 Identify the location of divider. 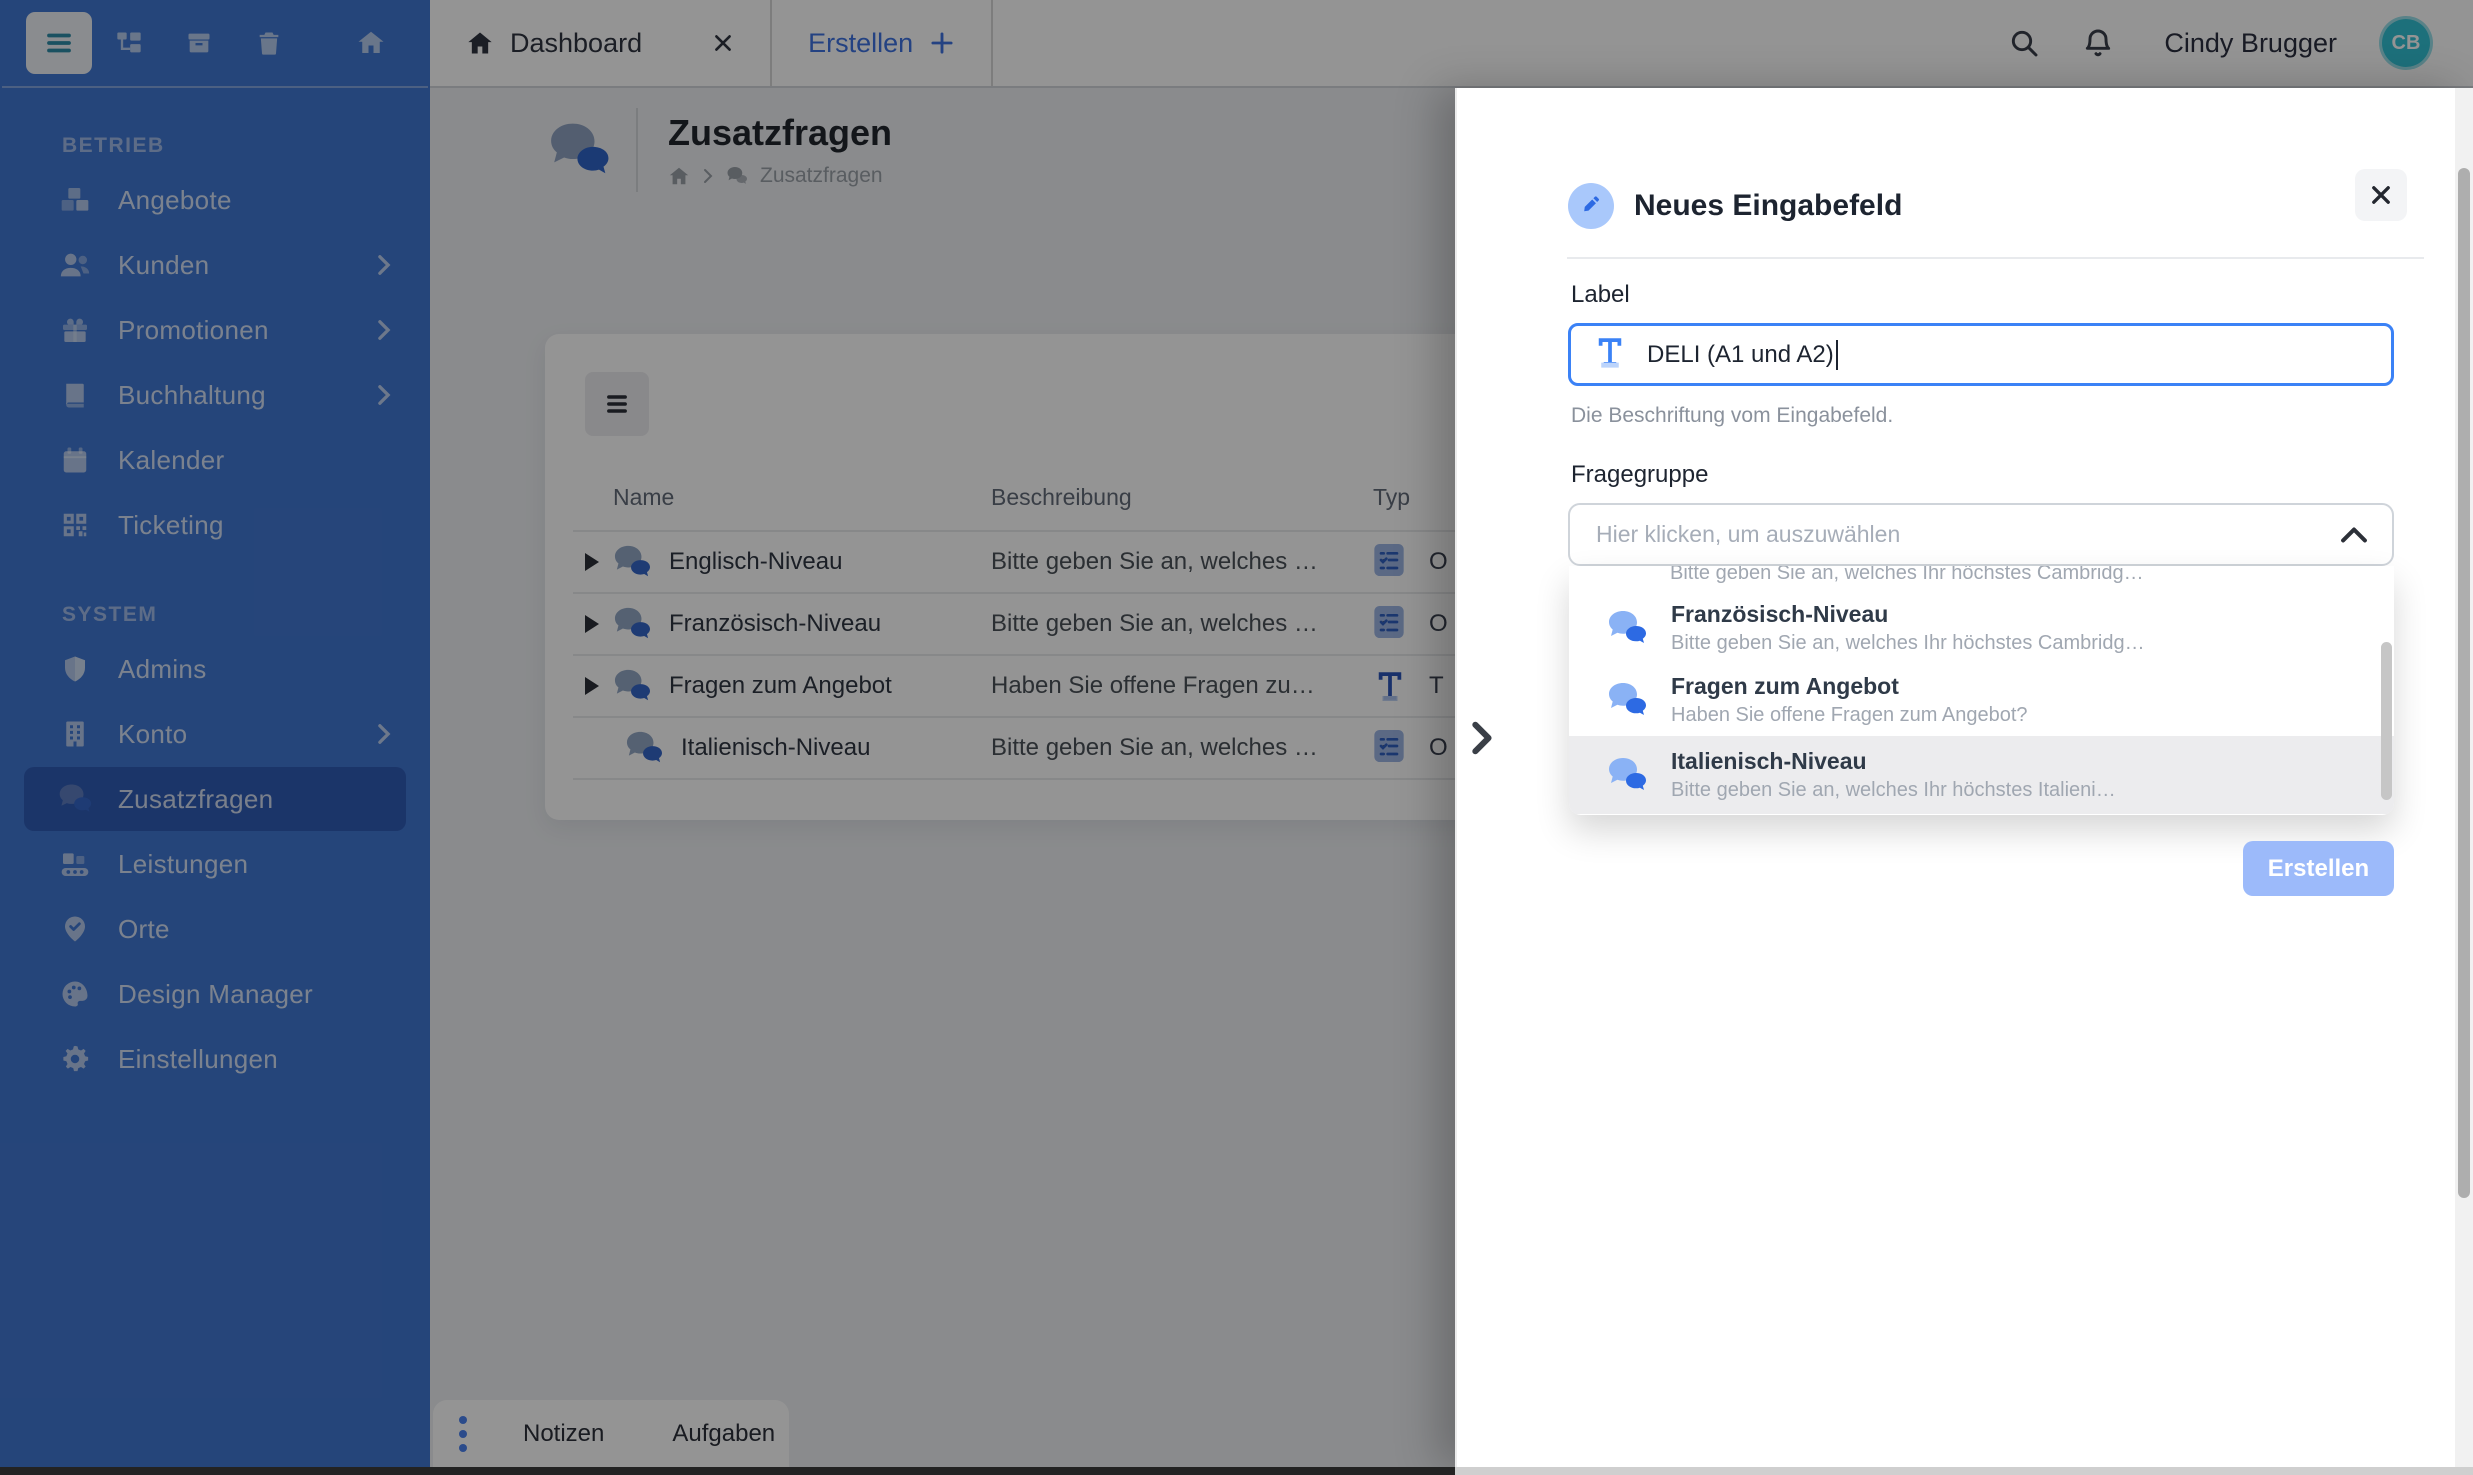
(1995, 258).